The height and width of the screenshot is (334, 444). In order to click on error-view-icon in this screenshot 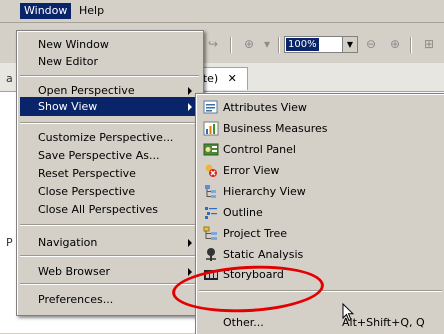, I will do `click(211, 170)`.